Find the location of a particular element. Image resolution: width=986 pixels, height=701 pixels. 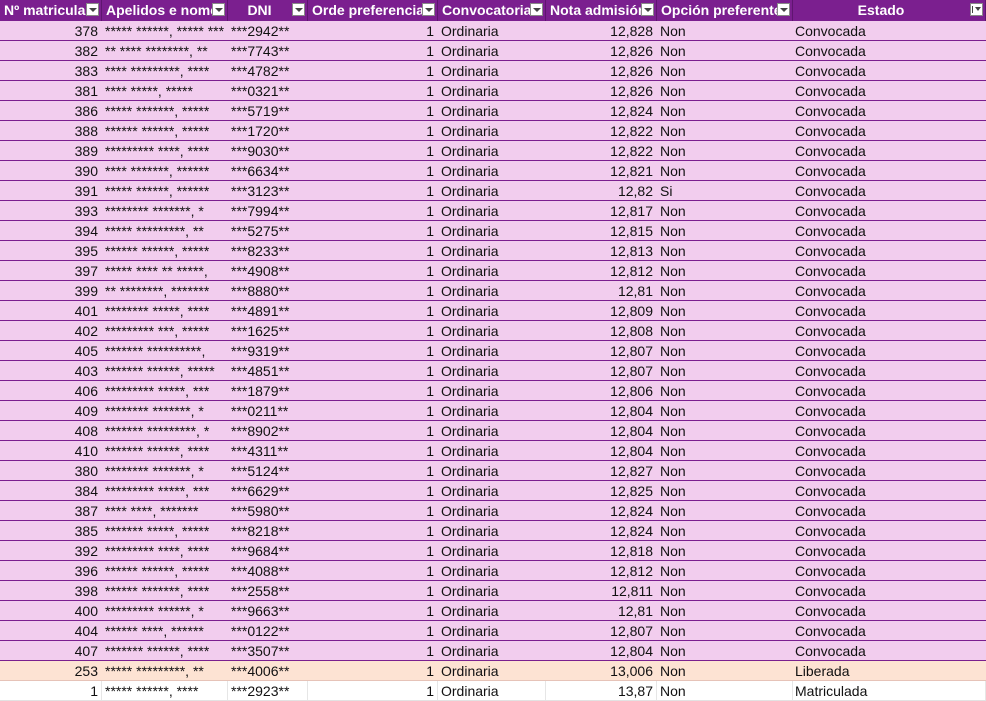

col-header-dni: DNI is located at coordinates (268, 10).